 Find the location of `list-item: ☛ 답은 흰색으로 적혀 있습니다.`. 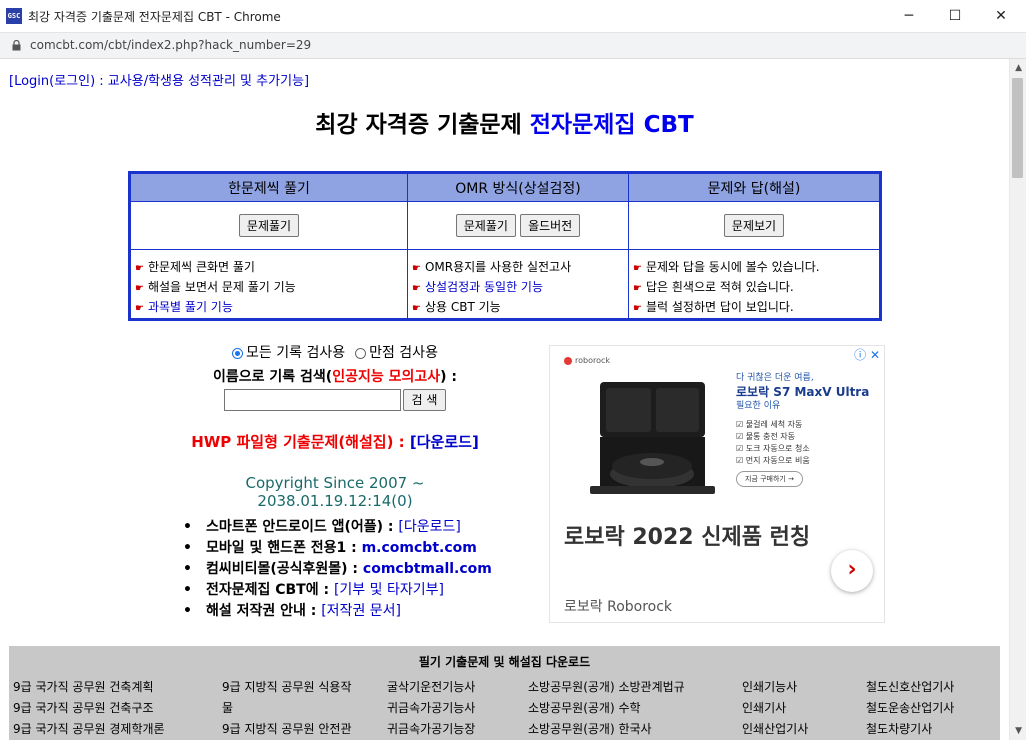

list-item: ☛ 답은 흰색으로 적혀 있습니다. is located at coordinates (713, 287).